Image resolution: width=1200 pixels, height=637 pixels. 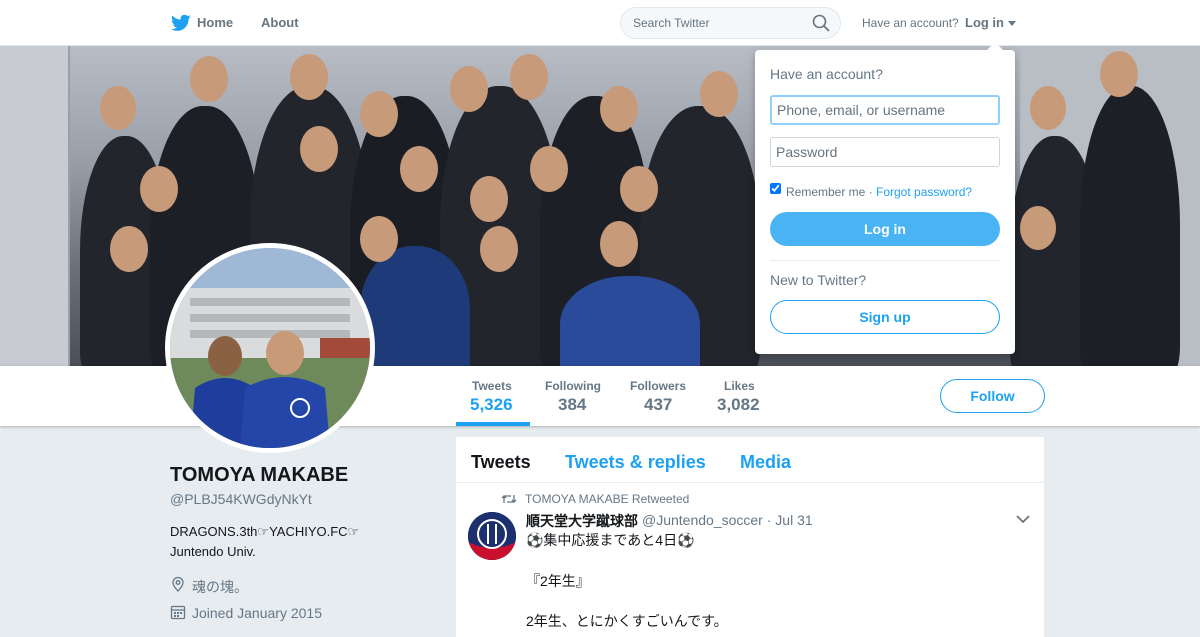 What do you see at coordinates (821, 23) in the screenshot?
I see `search-icon` at bounding box center [821, 23].